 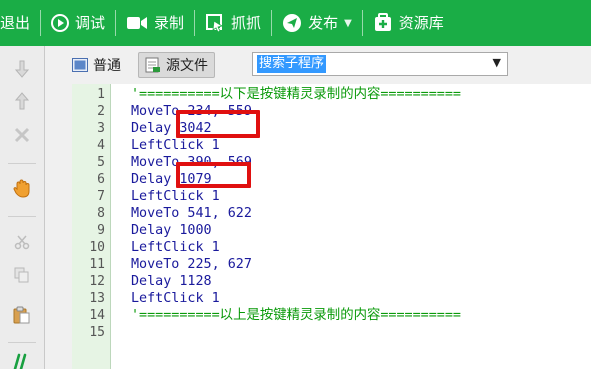 I want to click on line-number: 5, so click(x=101, y=162).